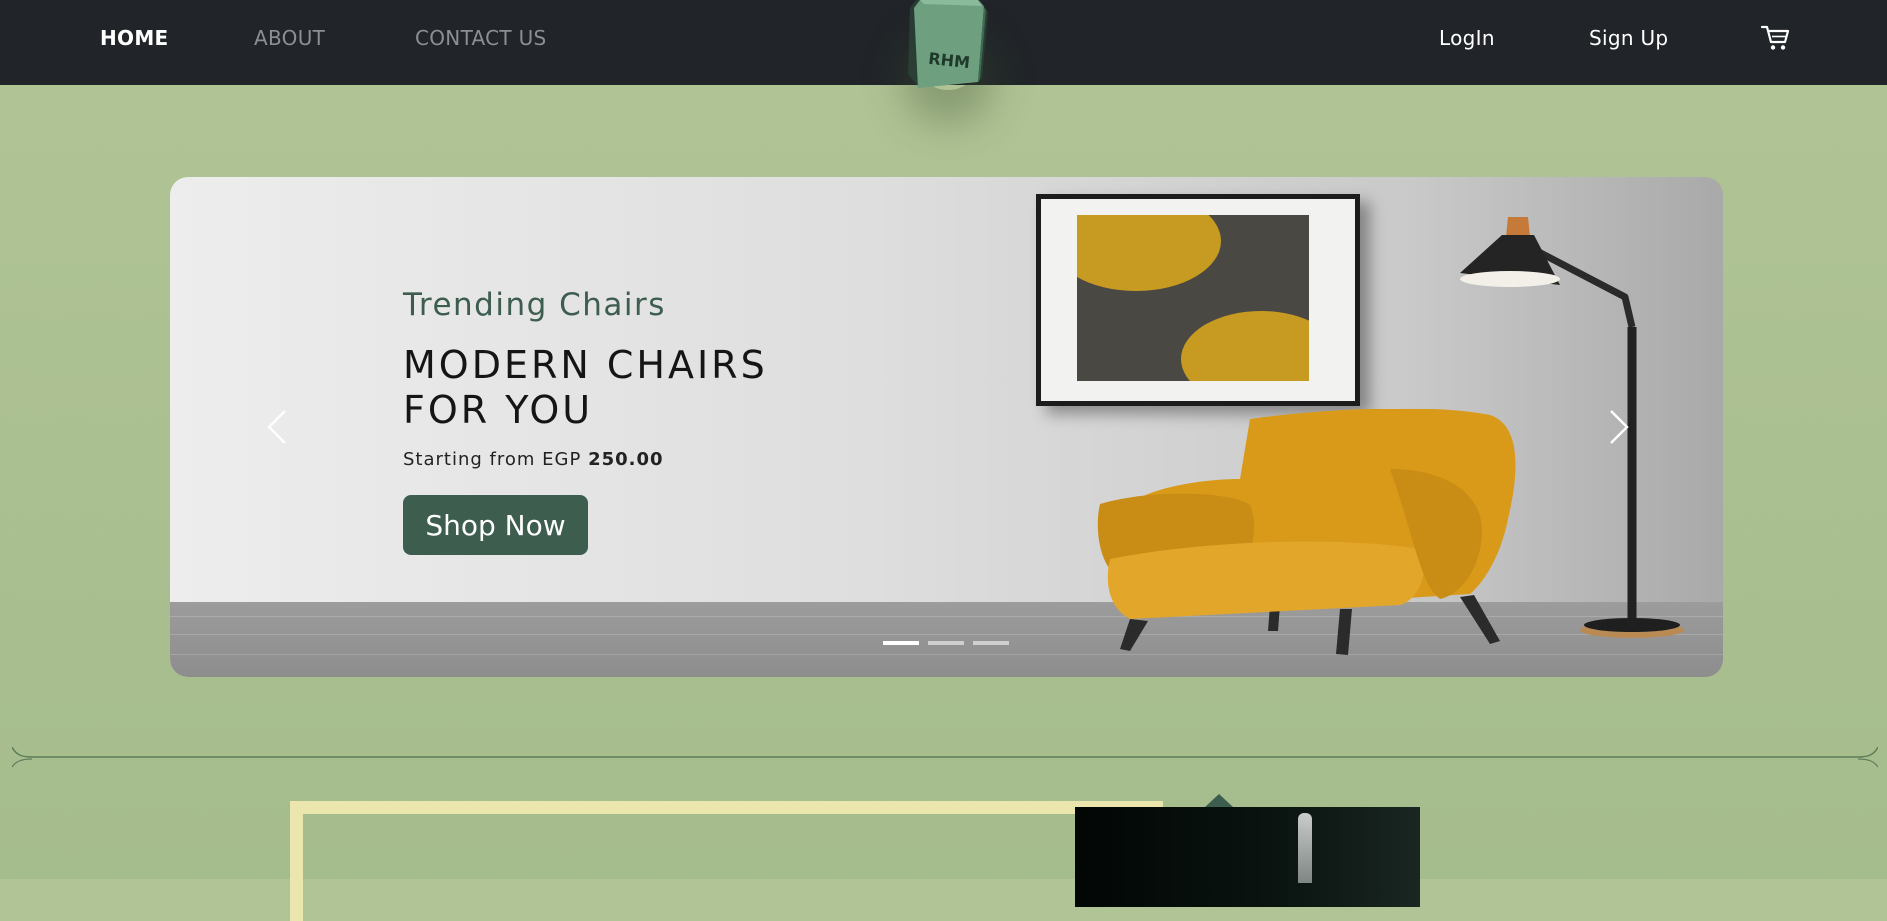 The height and width of the screenshot is (921, 1887). What do you see at coordinates (1775, 38) in the screenshot?
I see `cart-icon` at bounding box center [1775, 38].